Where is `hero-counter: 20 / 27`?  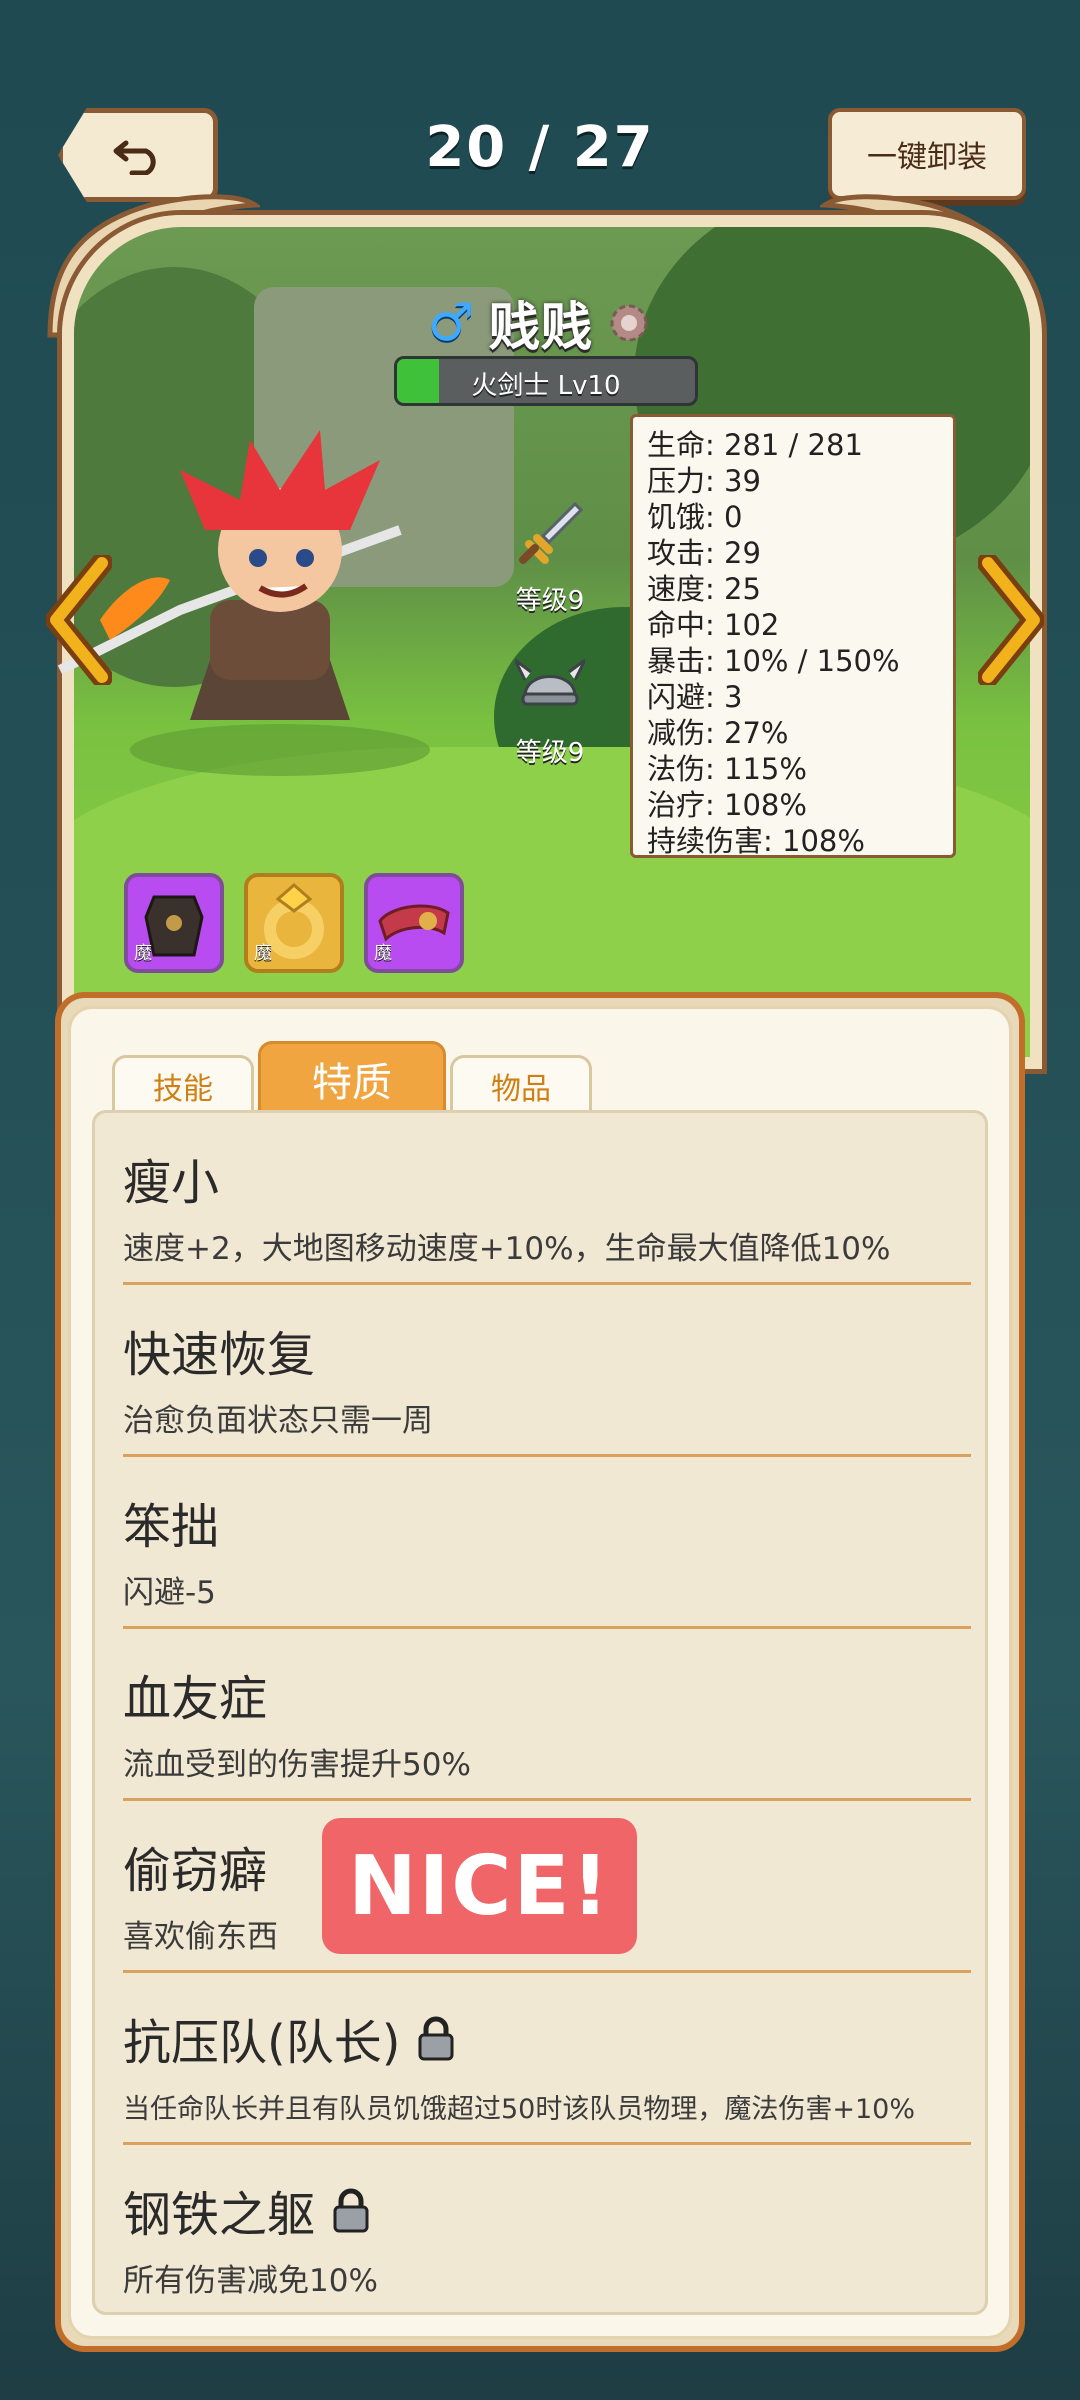 hero-counter: 20 / 27 is located at coordinates (540, 147).